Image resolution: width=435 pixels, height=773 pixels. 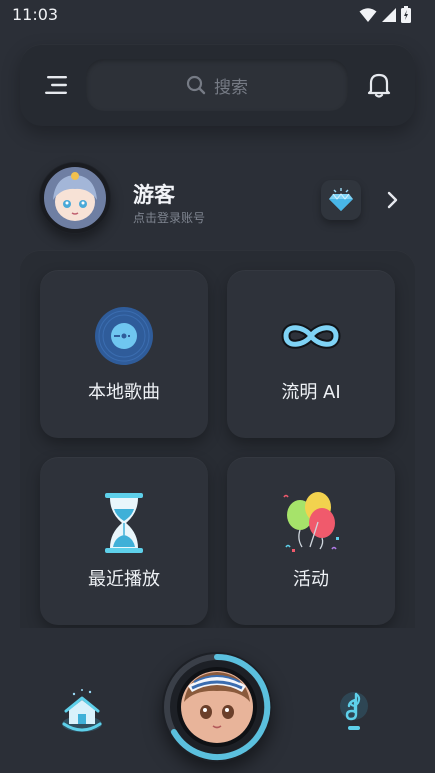 What do you see at coordinates (124, 523) in the screenshot?
I see `hourglass-icon` at bounding box center [124, 523].